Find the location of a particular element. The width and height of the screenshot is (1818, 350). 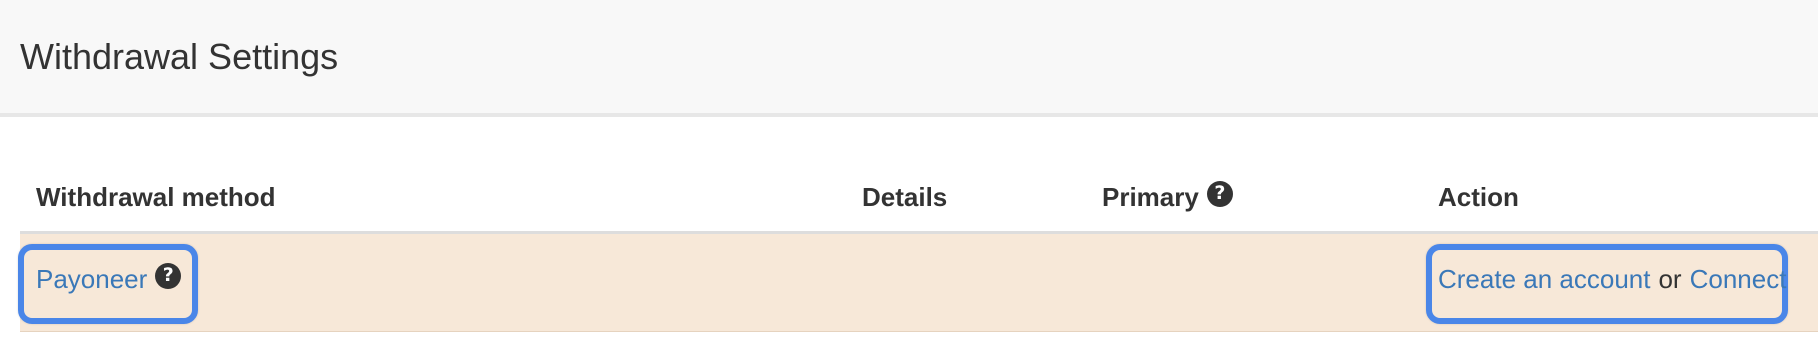

column-header-details-label: Details is located at coordinates (905, 197).